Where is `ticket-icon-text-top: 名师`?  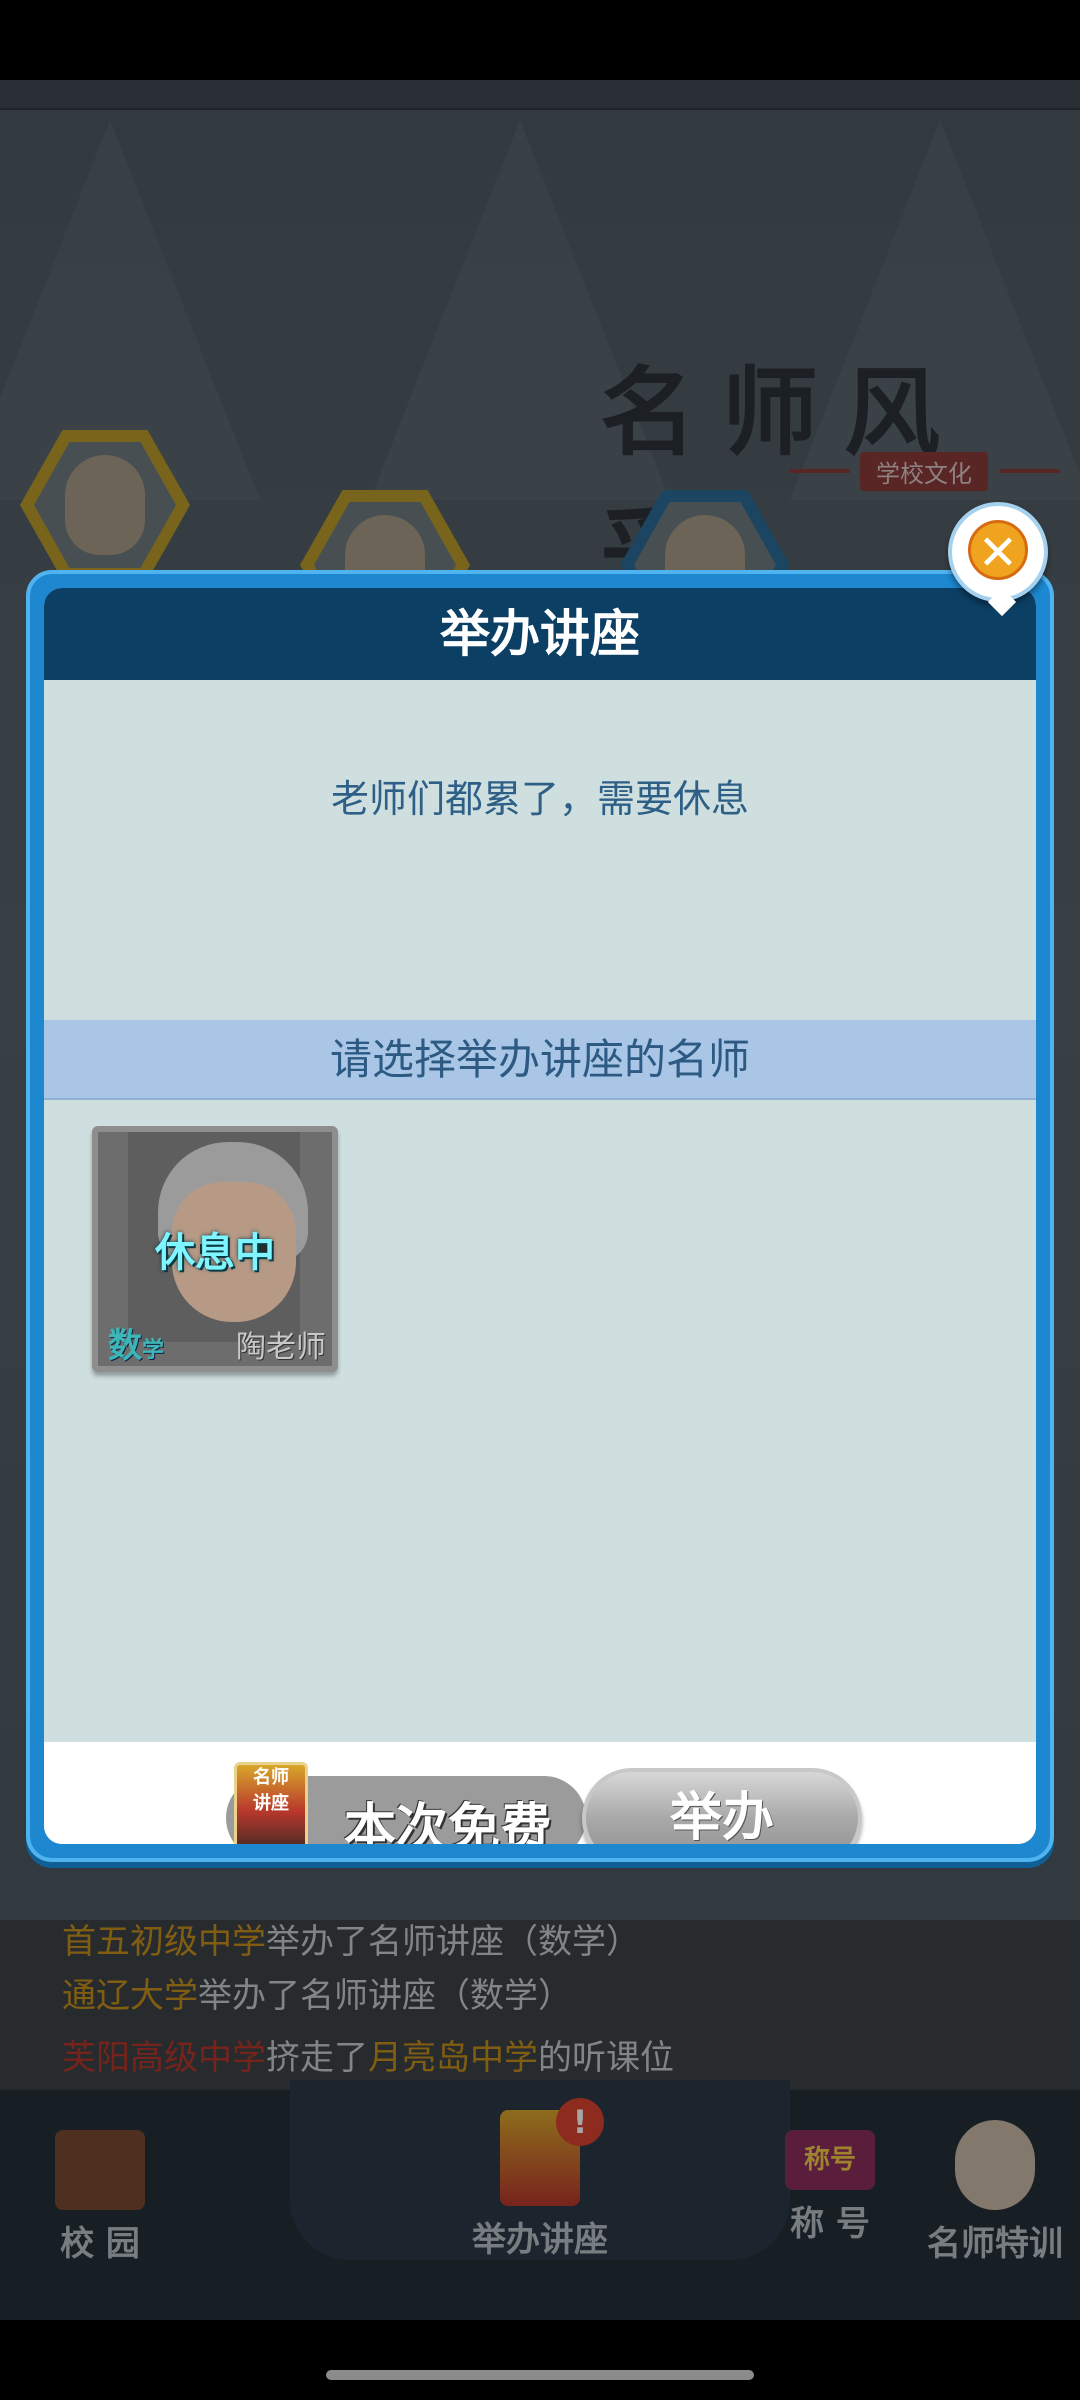 ticket-icon-text-top: 名师 is located at coordinates (271, 1777).